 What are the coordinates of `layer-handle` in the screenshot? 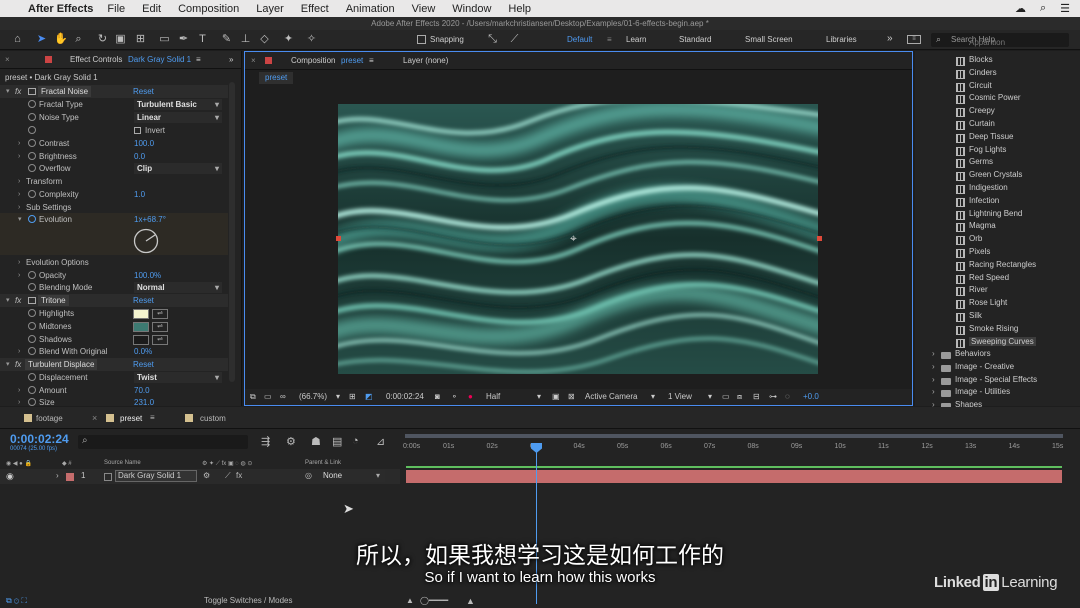 It's located at (819, 238).